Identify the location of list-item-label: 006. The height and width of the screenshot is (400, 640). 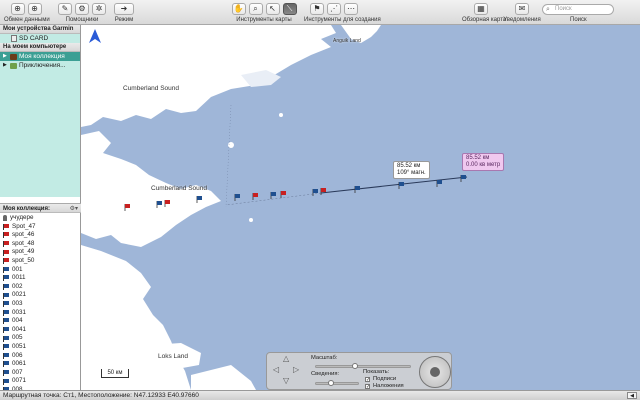
(17, 355).